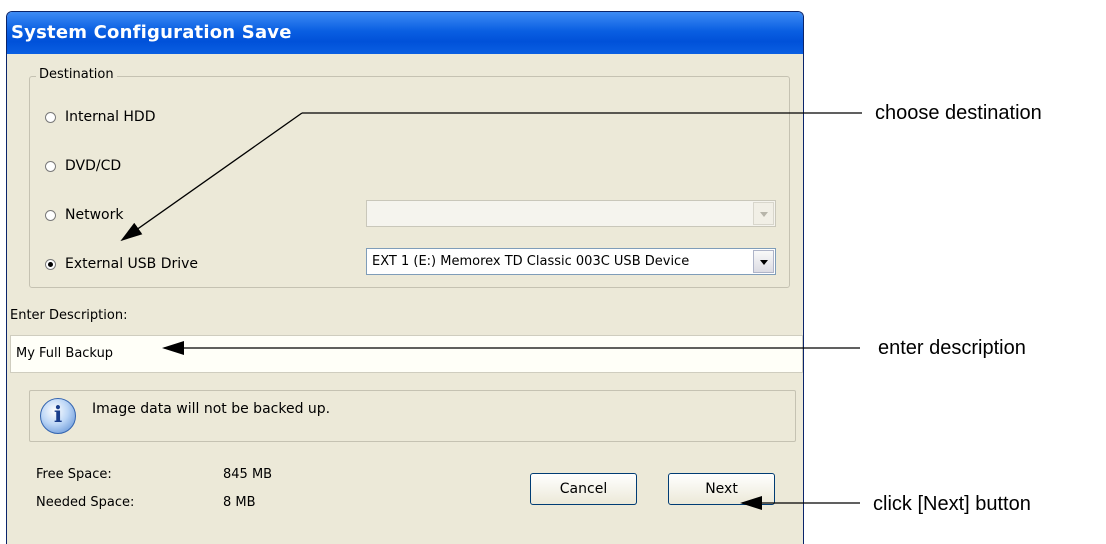 The height and width of the screenshot is (544, 1106). Describe the element at coordinates (952, 348) in the screenshot. I see `annotation-enter-description: enter description` at that location.